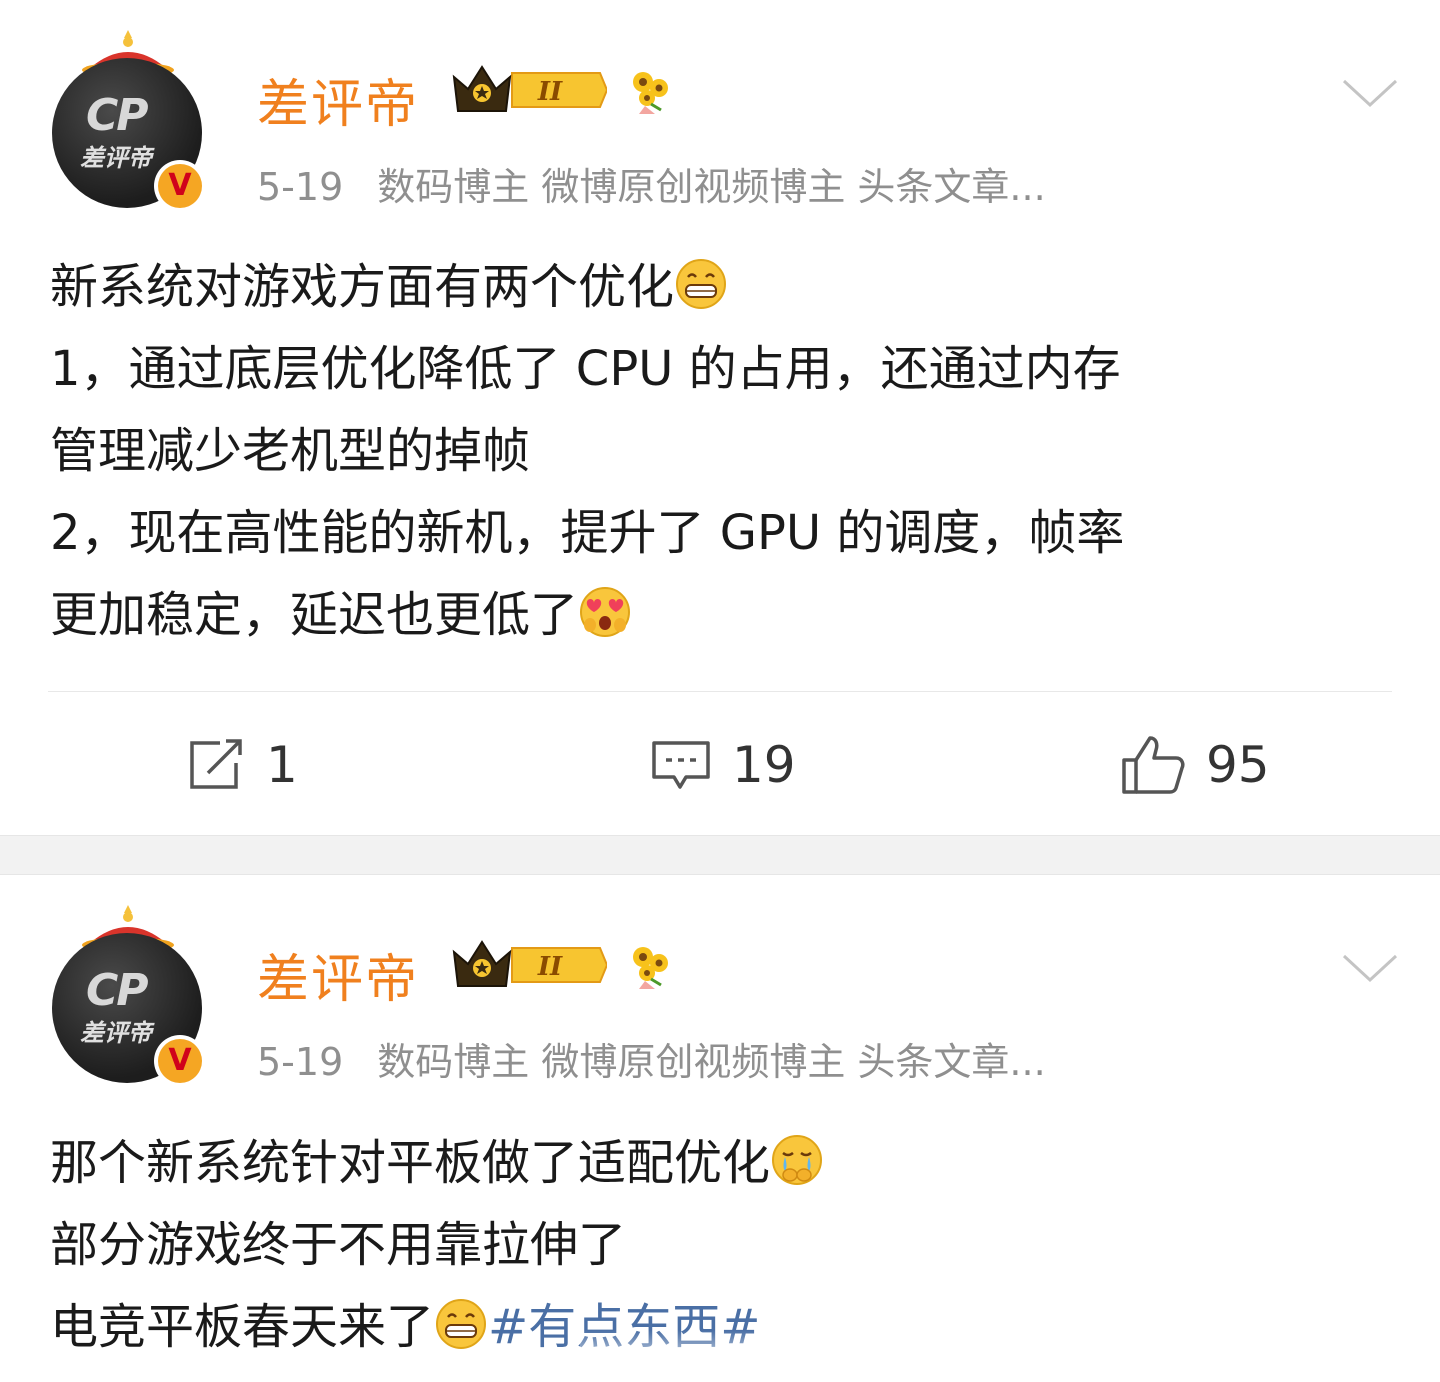  Describe the element at coordinates (720, 615) in the screenshot. I see `content-line: 更加稳定，延迟也更低了` at that location.